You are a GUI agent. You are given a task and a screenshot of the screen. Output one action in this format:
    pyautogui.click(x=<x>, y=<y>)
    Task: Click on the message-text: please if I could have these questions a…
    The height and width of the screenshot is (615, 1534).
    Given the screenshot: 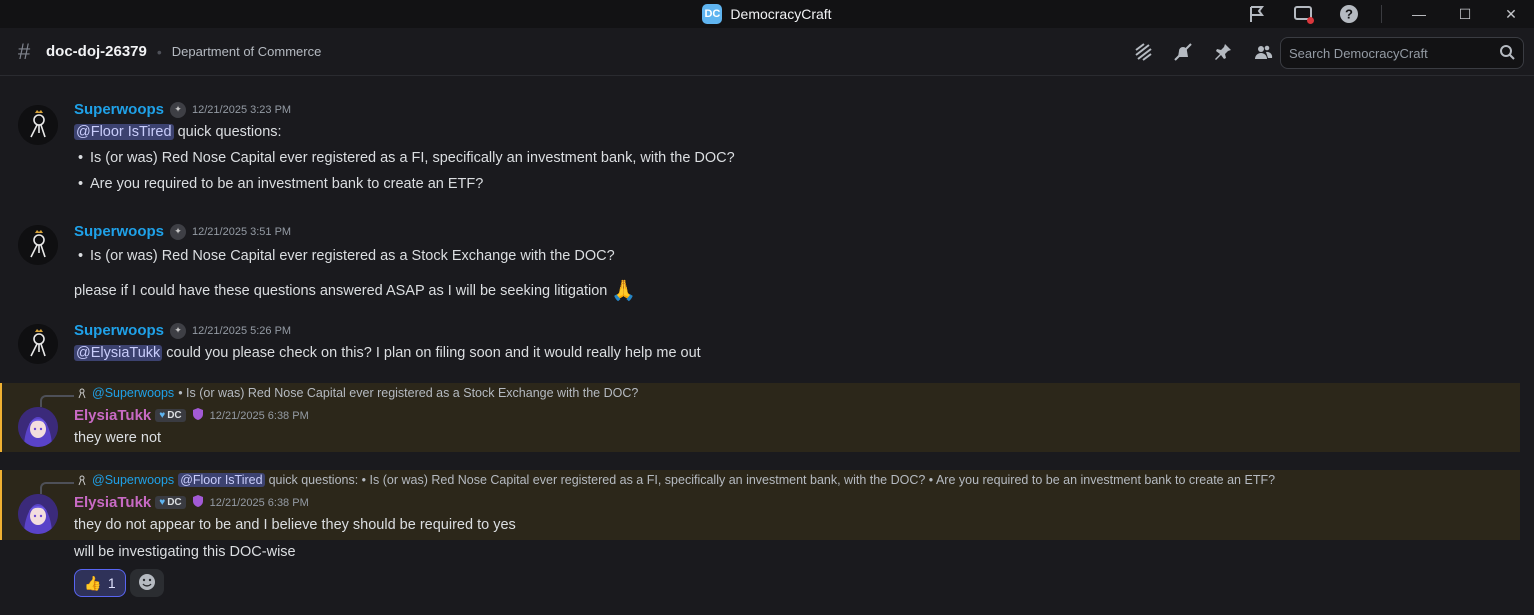 What is the action you would take?
    pyautogui.click(x=341, y=290)
    